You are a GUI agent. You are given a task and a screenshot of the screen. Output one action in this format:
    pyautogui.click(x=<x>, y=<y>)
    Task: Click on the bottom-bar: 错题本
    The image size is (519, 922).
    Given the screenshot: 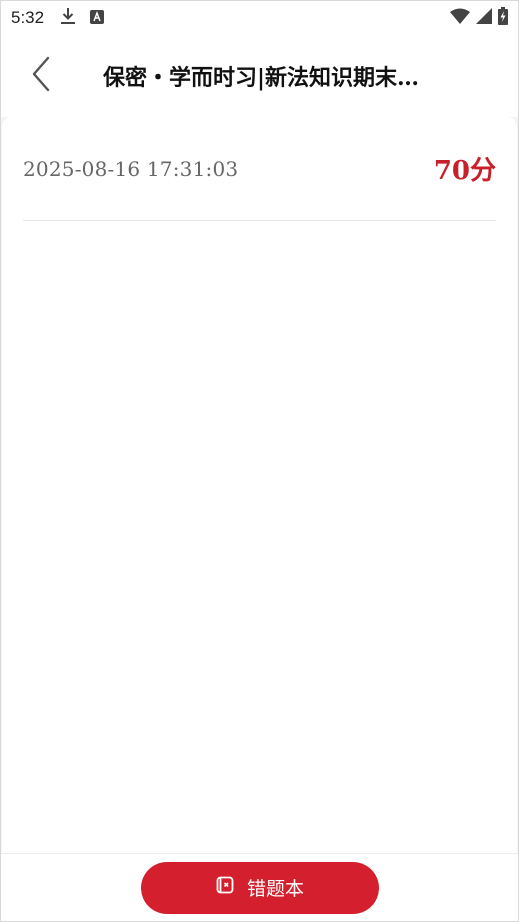 What is the action you would take?
    pyautogui.click(x=259, y=887)
    